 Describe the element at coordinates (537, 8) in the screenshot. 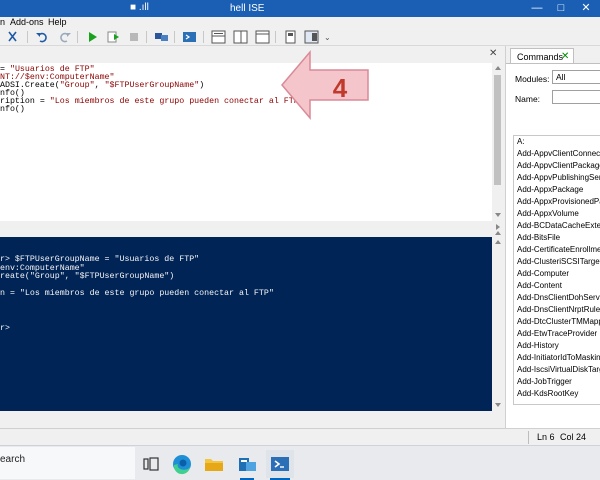

I see `minimize-button: —` at that location.